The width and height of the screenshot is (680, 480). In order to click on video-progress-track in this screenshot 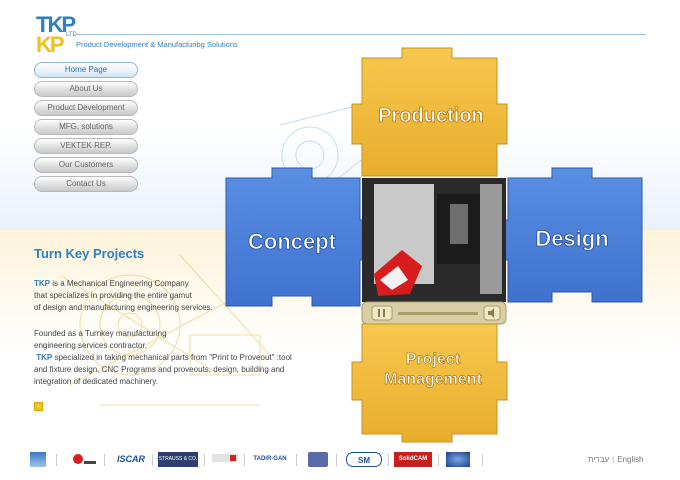, I will do `click(438, 313)`.